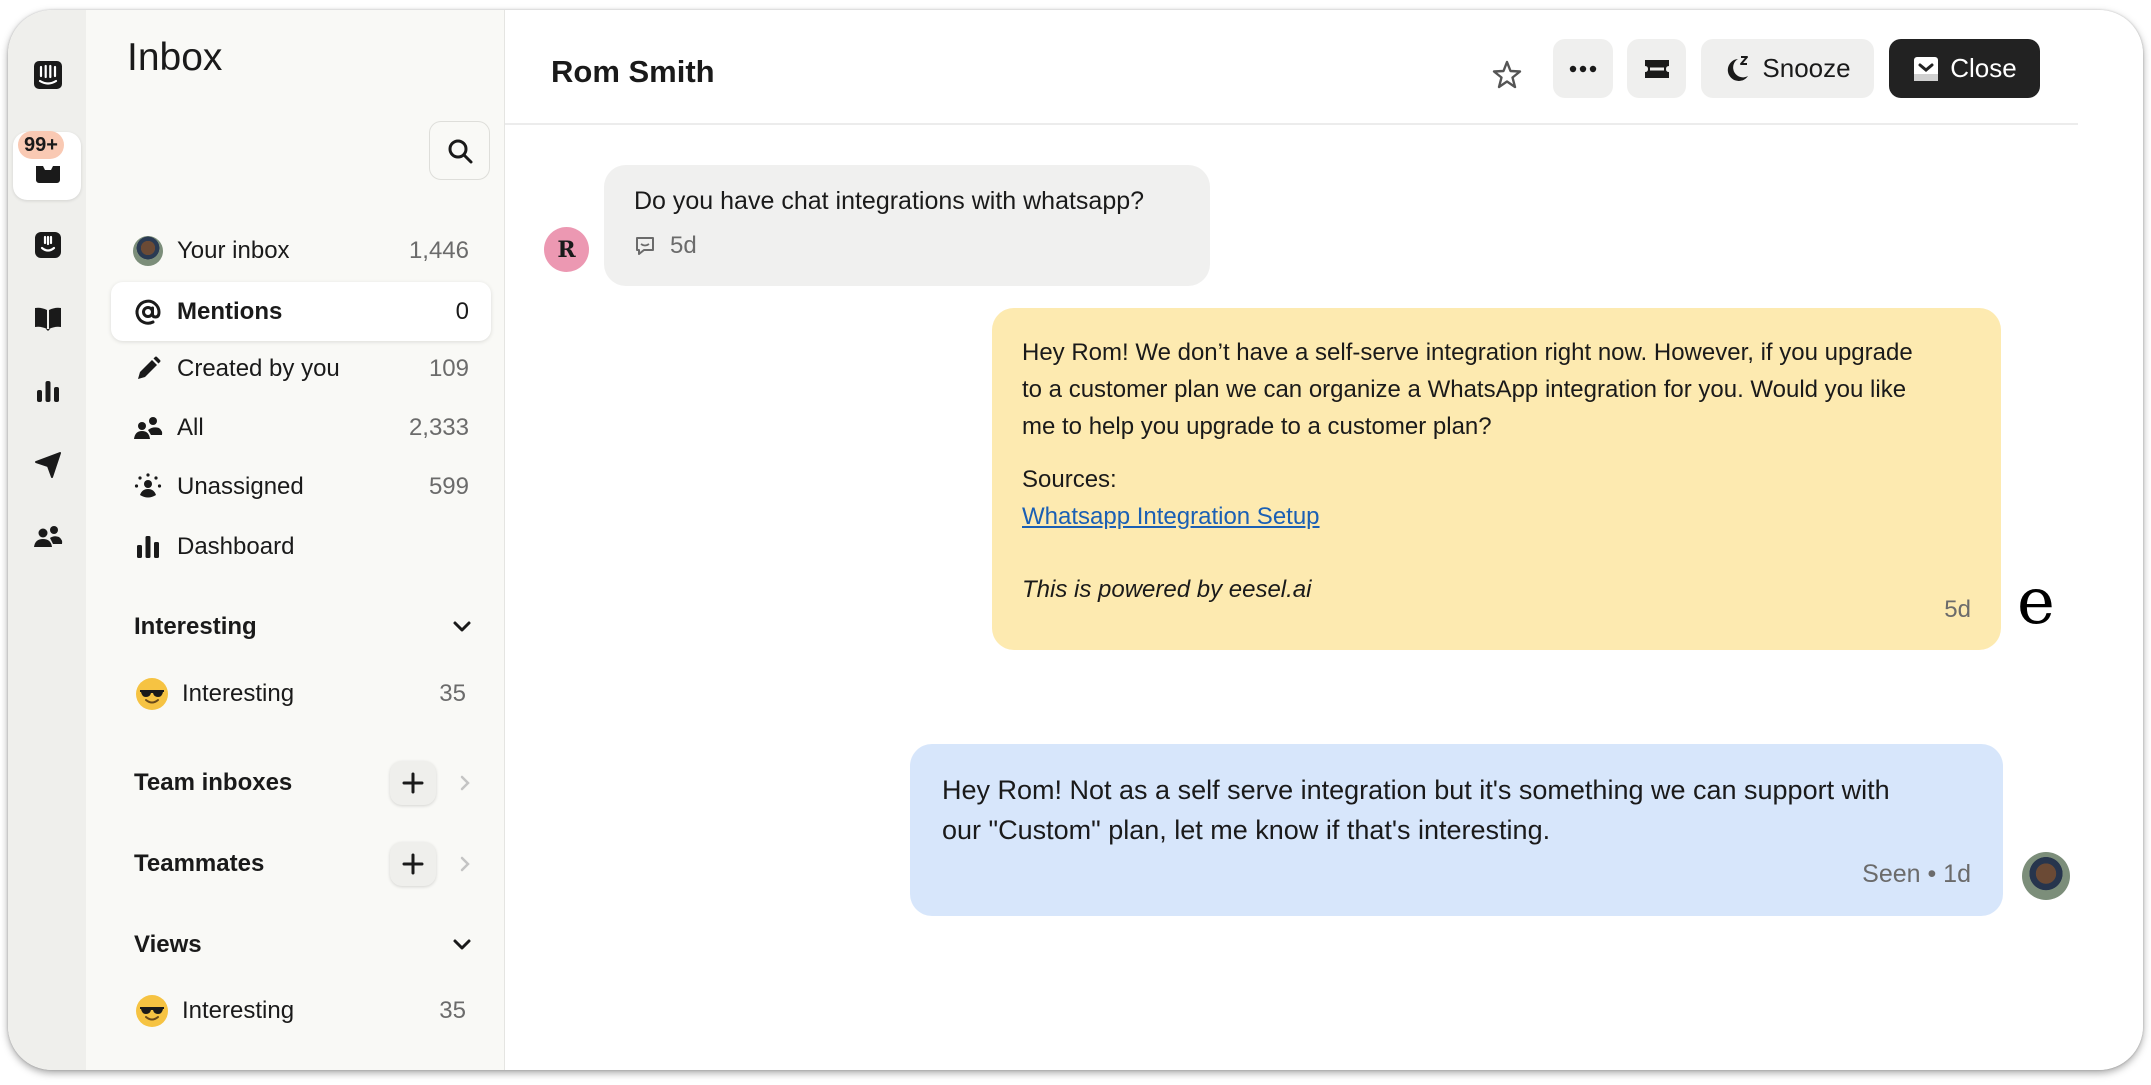 Image resolution: width=2151 pixels, height=1085 pixels. What do you see at coordinates (148, 547) in the screenshot?
I see `bar-chart-icon` at bounding box center [148, 547].